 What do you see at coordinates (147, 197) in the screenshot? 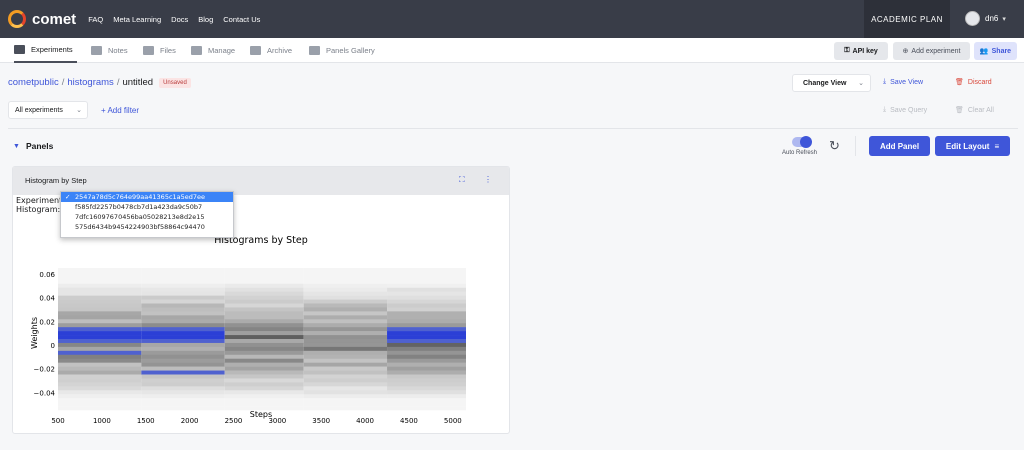
I see `experiment-option: ✓ 2547a78d5c764e99aa41365c1a5ed7ee` at bounding box center [147, 197].